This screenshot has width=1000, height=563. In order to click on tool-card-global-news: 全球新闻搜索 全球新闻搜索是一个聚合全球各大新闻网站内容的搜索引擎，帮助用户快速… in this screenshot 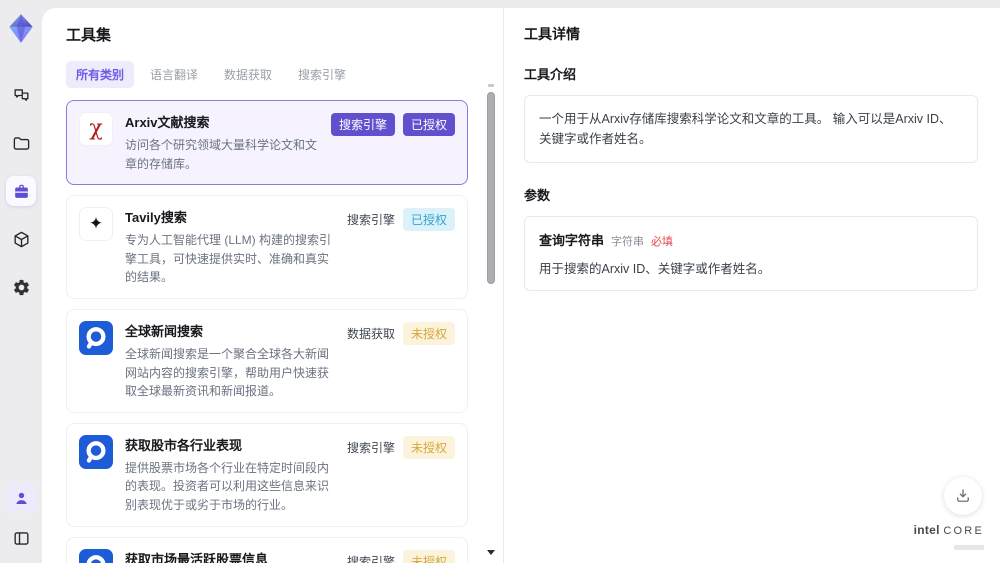, I will do `click(267, 360)`.